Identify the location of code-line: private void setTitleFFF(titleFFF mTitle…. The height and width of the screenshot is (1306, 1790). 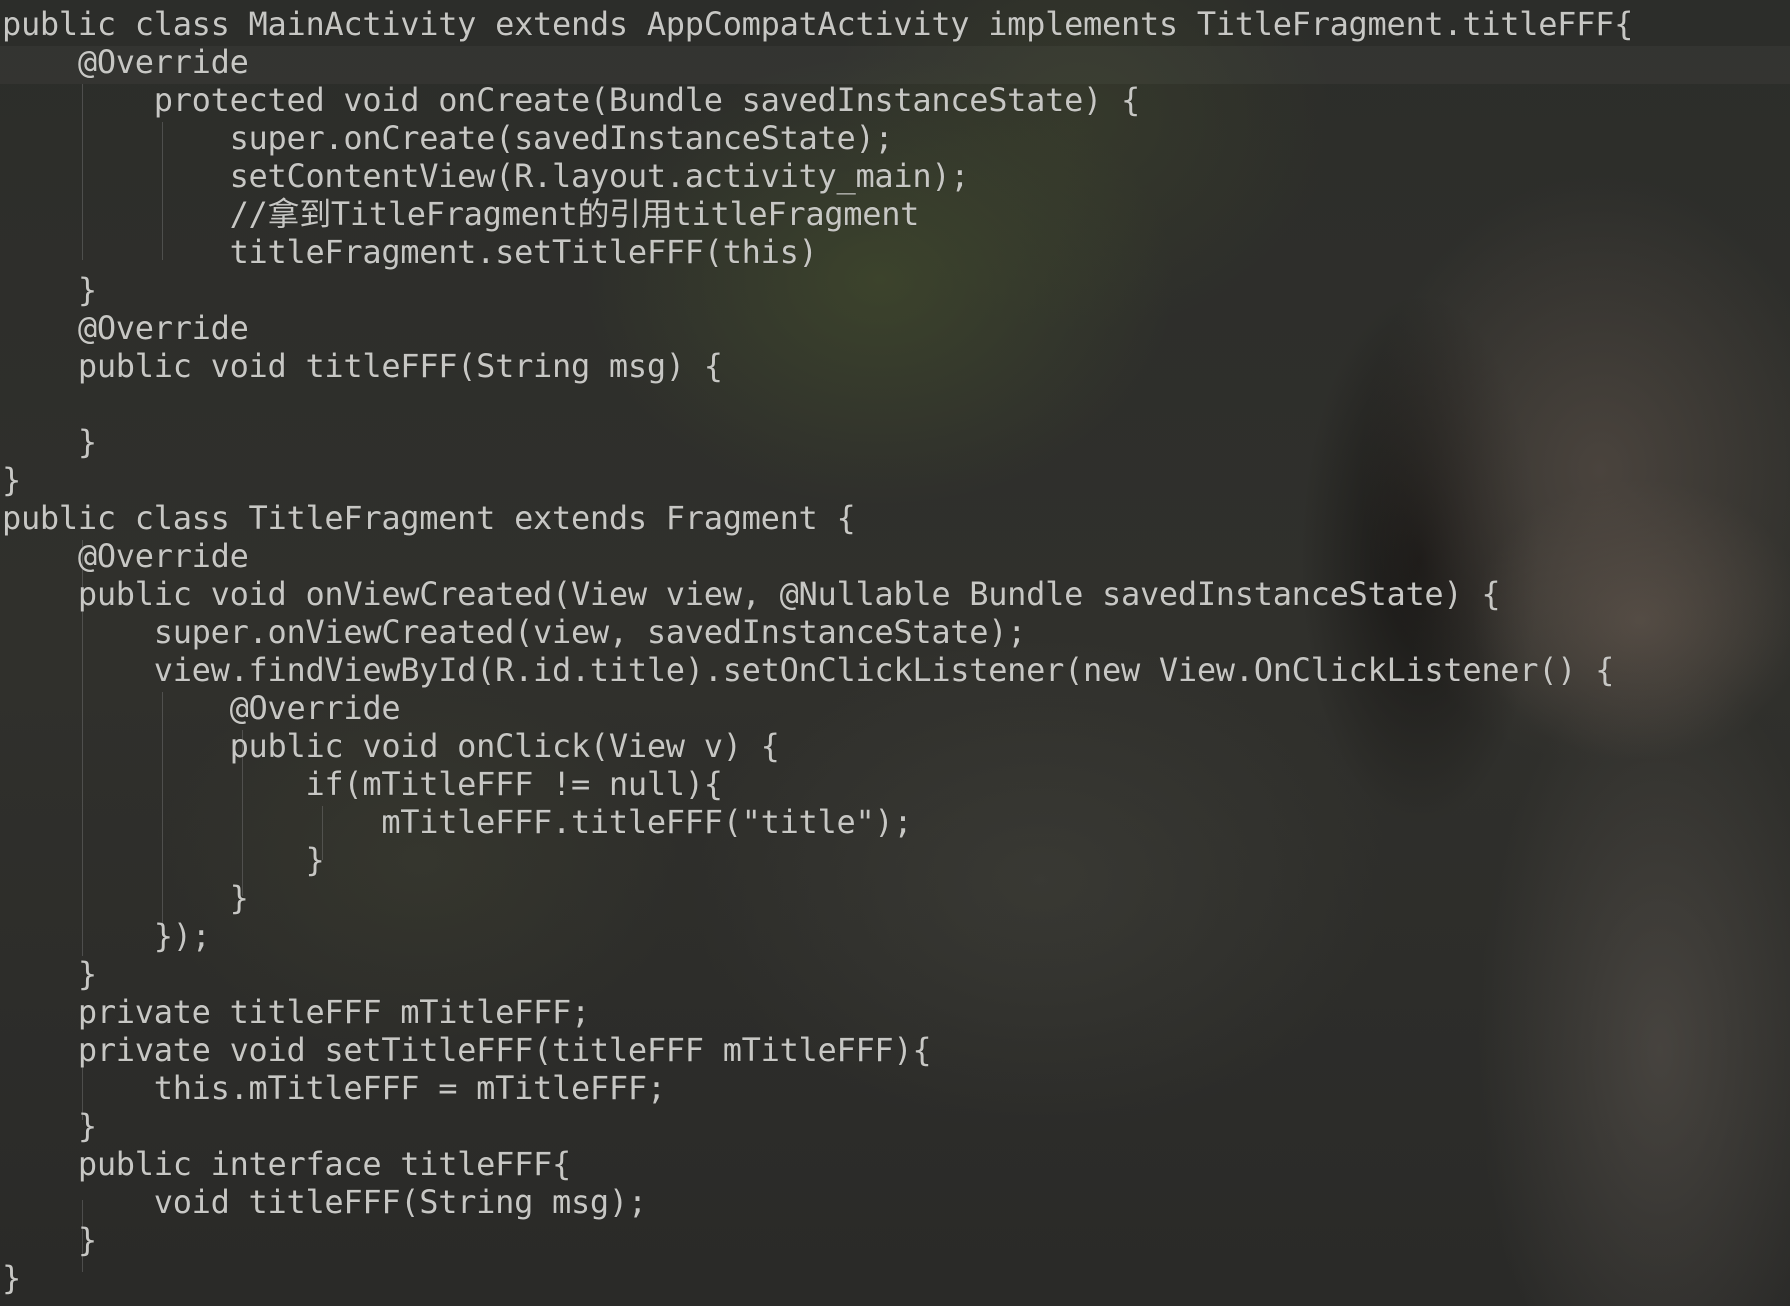
(817, 1050).